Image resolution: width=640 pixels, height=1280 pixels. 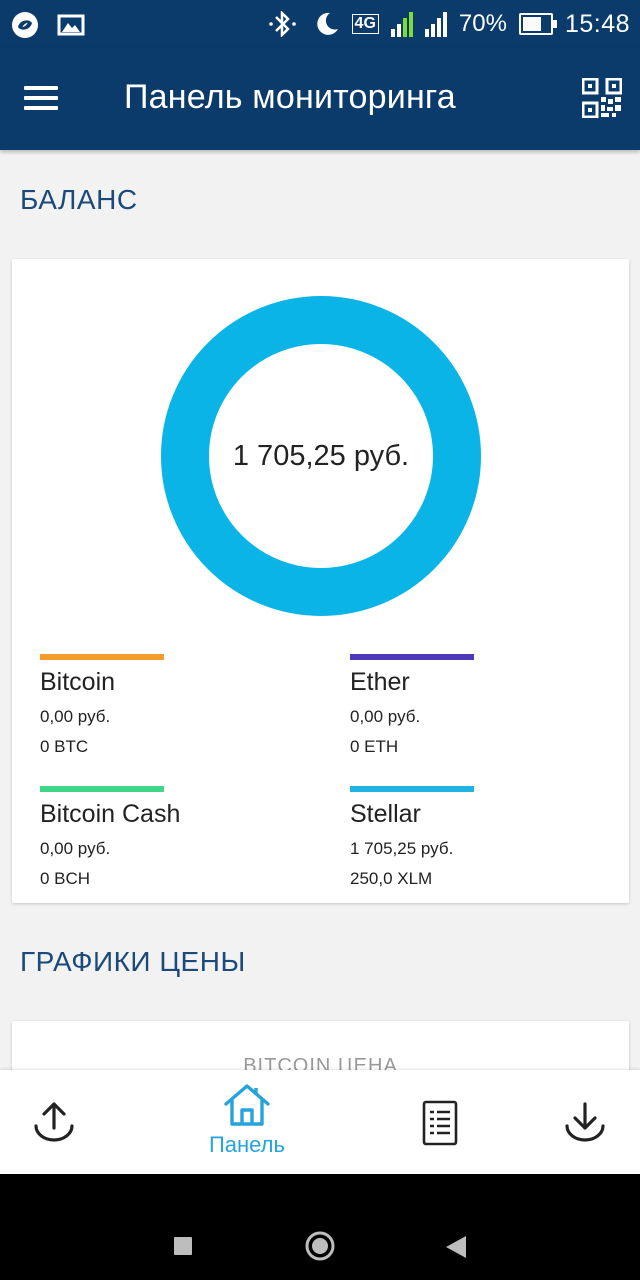 I want to click on do-not-disturb-moon-icon, so click(x=327, y=23).